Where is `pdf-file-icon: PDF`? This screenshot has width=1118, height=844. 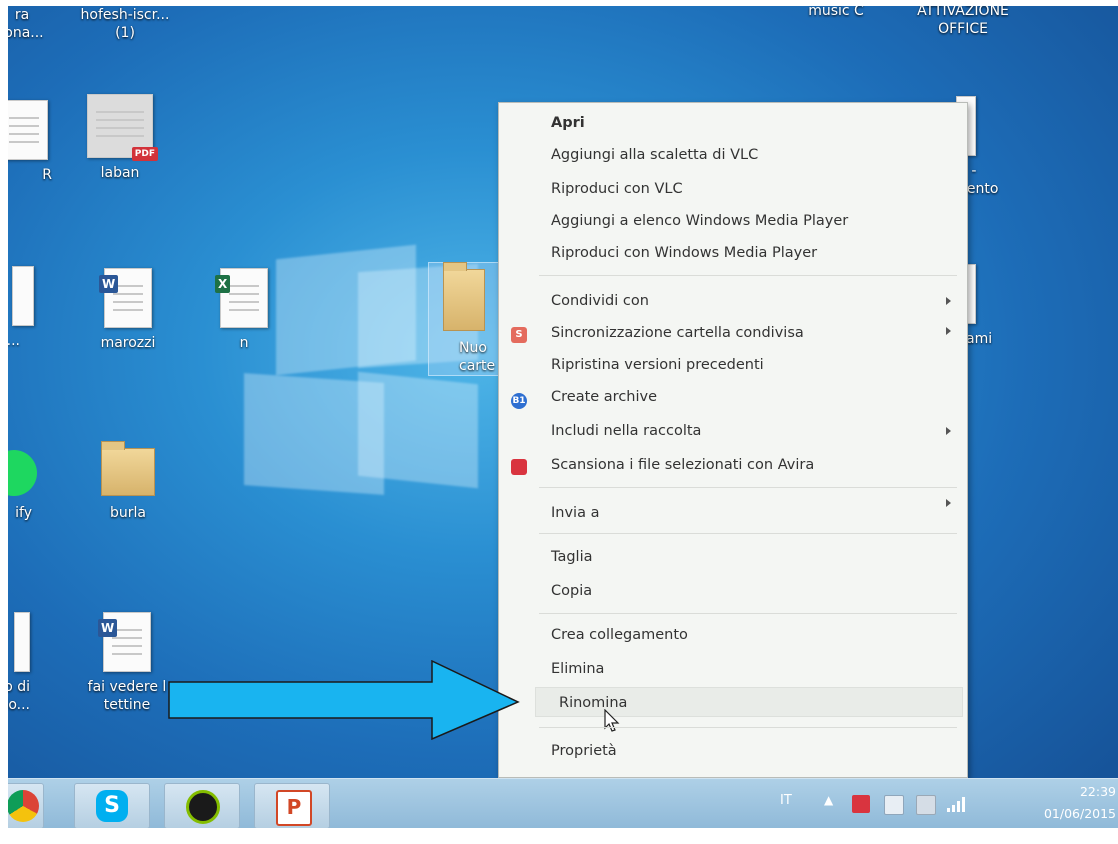
pdf-file-icon: PDF is located at coordinates (122, 127).